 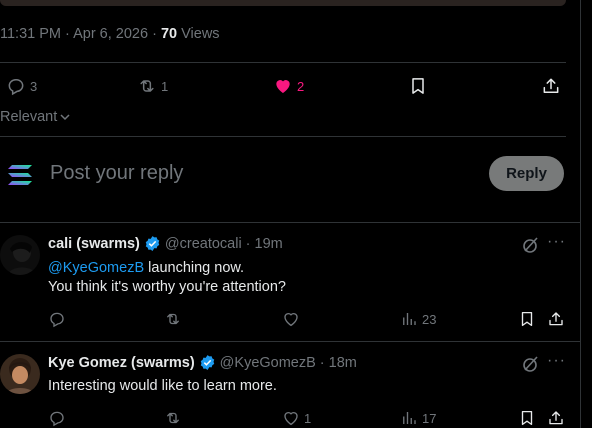 What do you see at coordinates (30, 34) in the screenshot?
I see `tweet-time: 11:31 PM` at bounding box center [30, 34].